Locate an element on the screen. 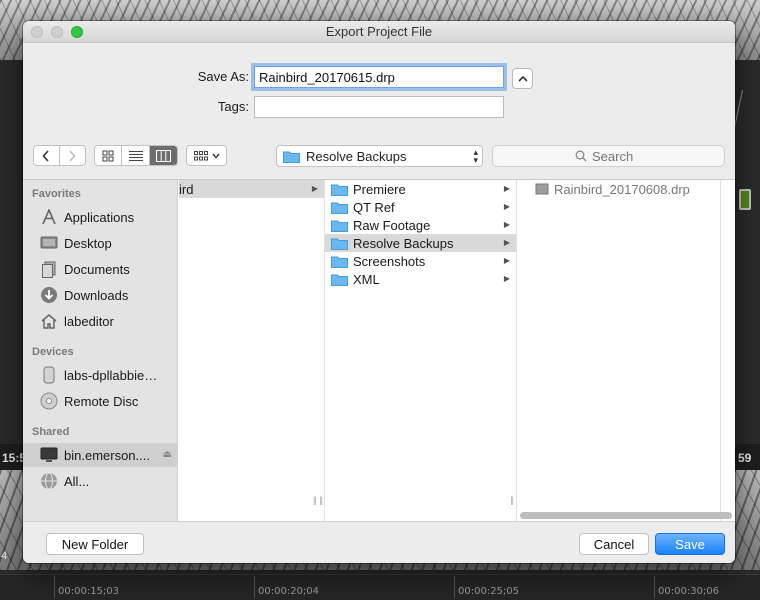  folder-item-label: QT Ref is located at coordinates (374, 207).